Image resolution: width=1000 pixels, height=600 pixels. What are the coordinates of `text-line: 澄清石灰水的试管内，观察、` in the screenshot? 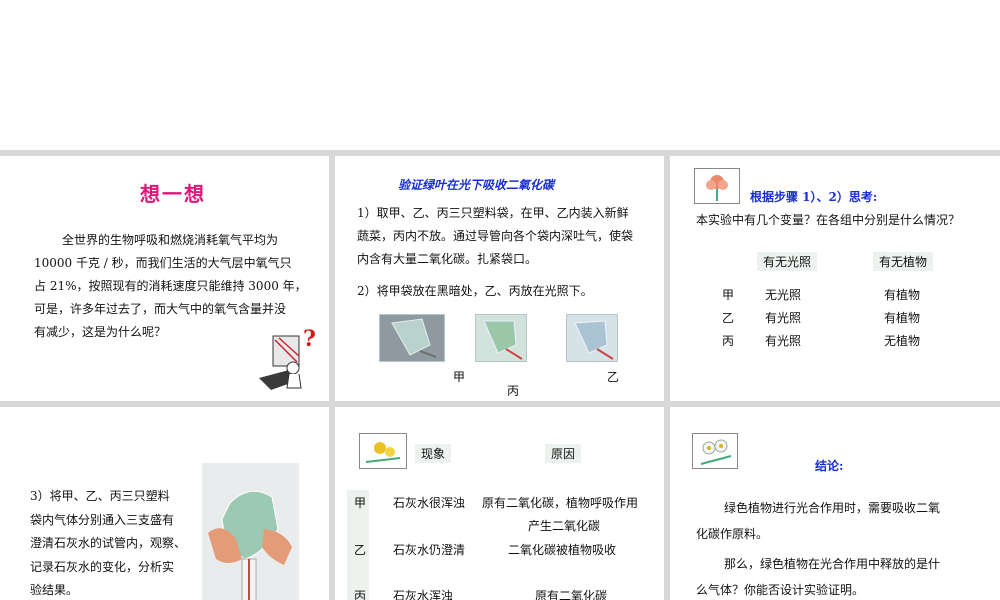 It's located at (108, 543).